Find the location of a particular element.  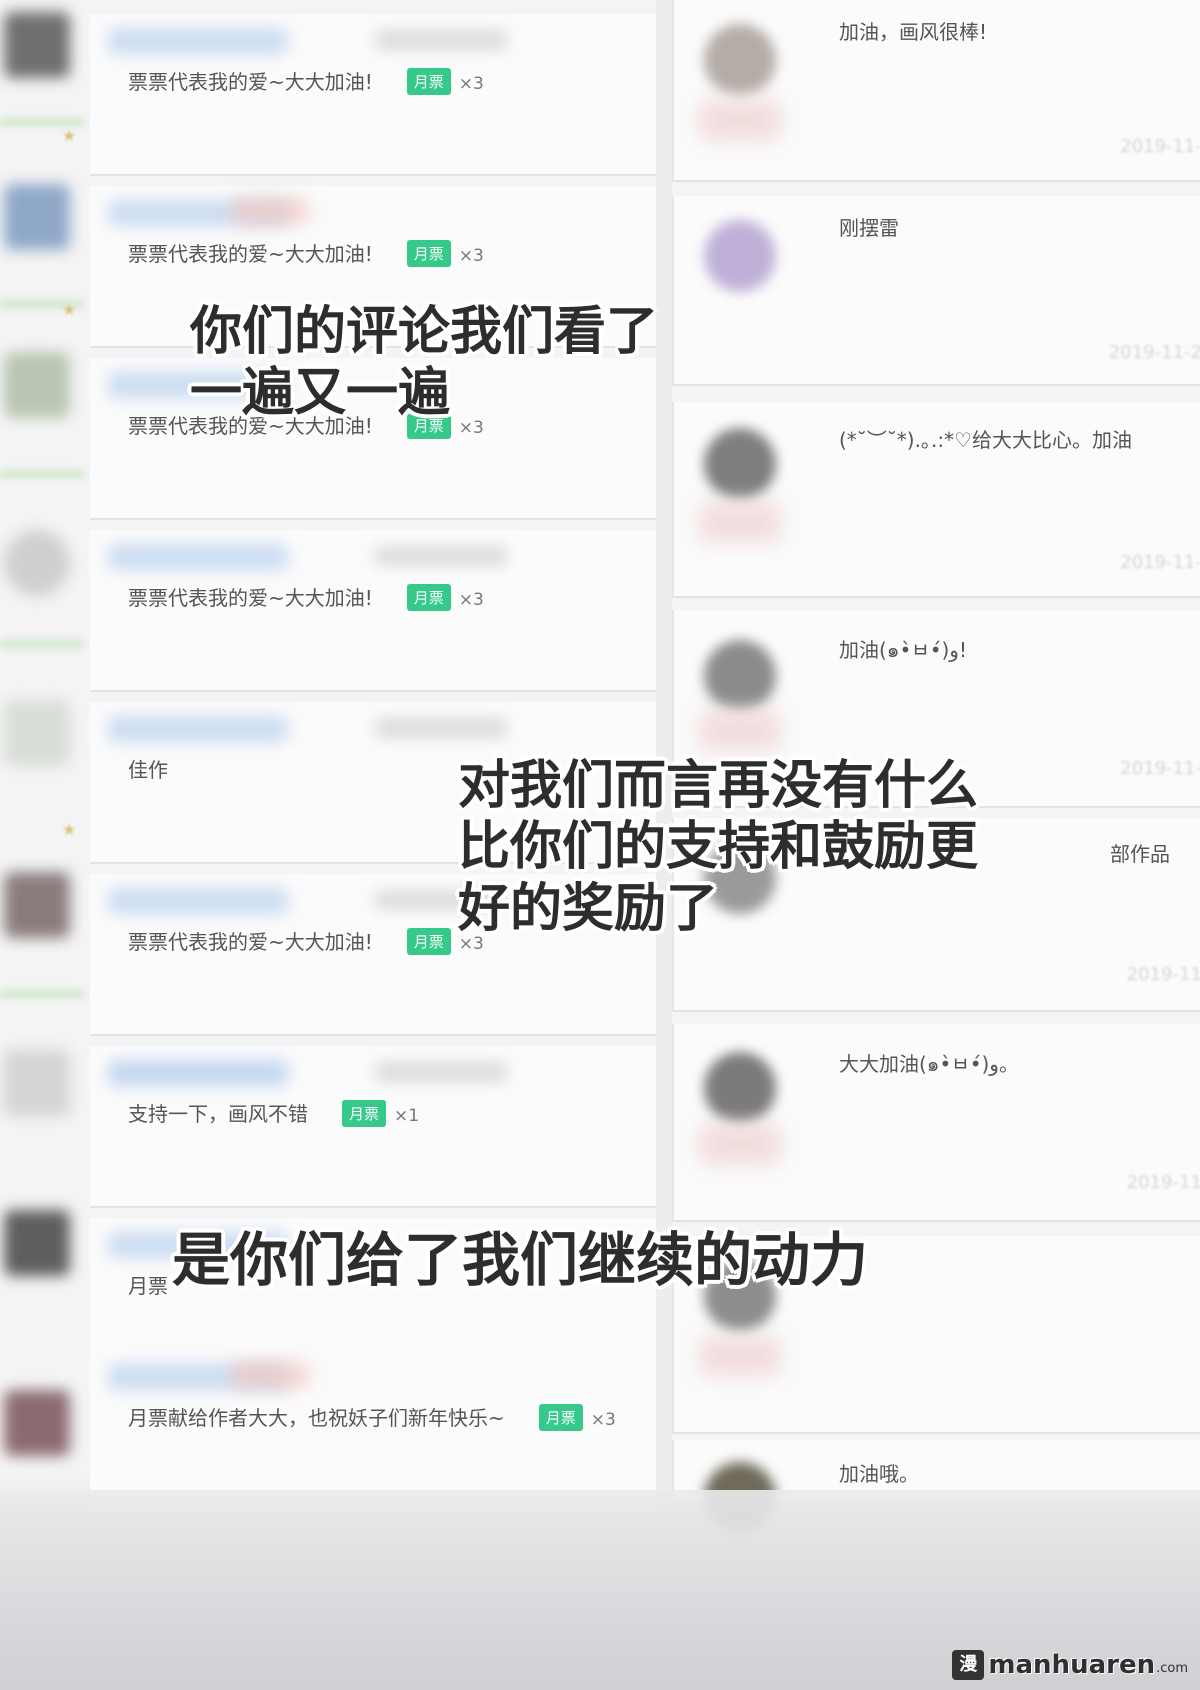

comment-text: 加油哦。 is located at coordinates (879, 1474).